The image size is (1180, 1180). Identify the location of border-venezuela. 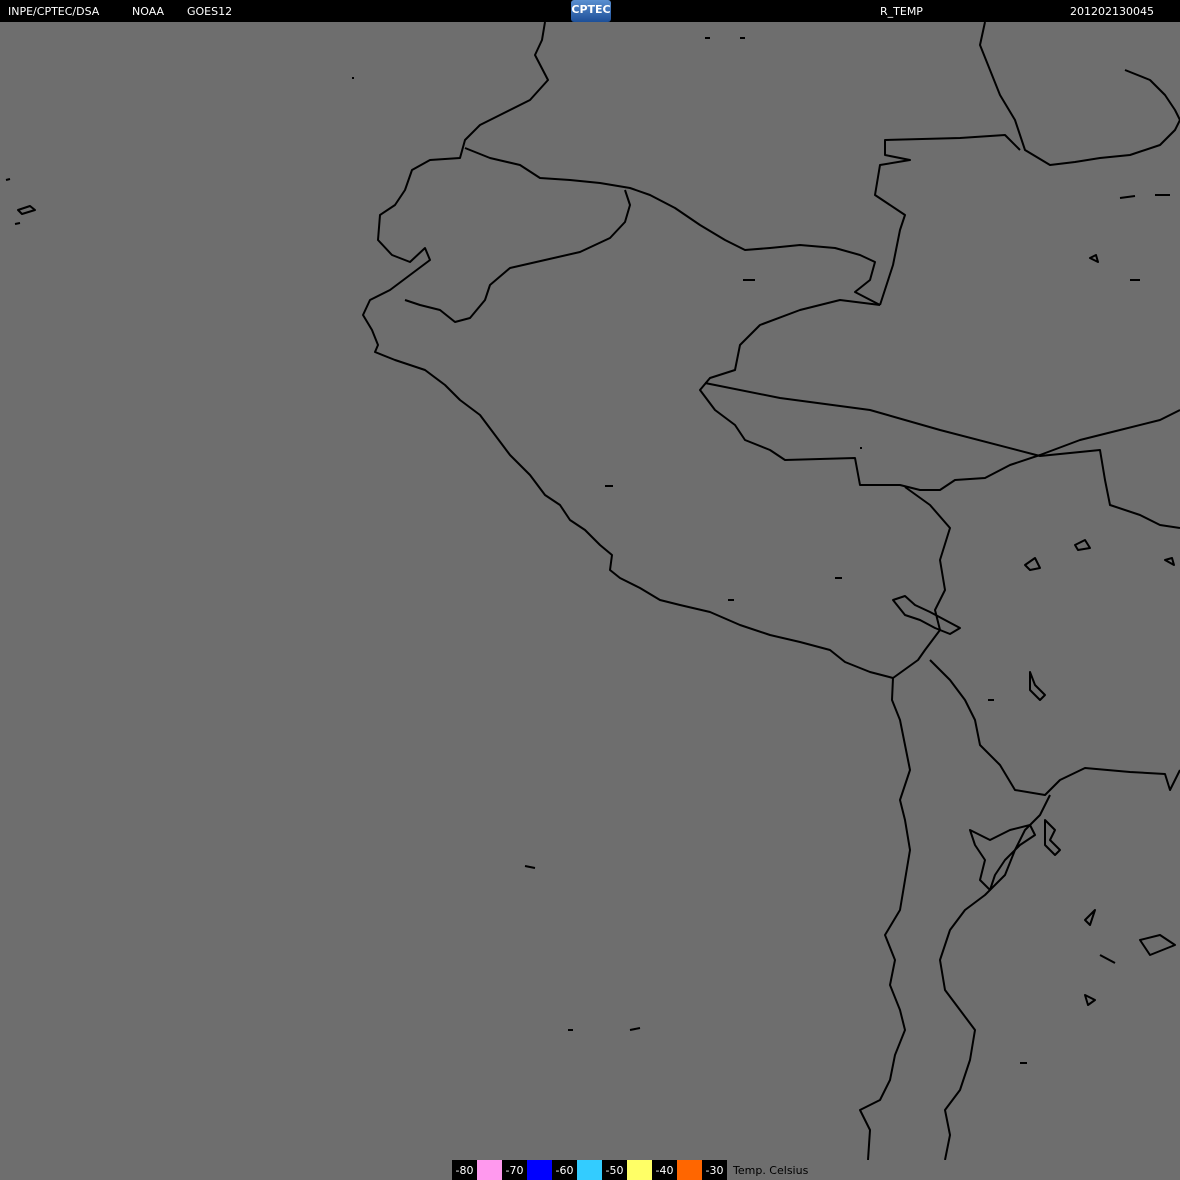
(1079, 94).